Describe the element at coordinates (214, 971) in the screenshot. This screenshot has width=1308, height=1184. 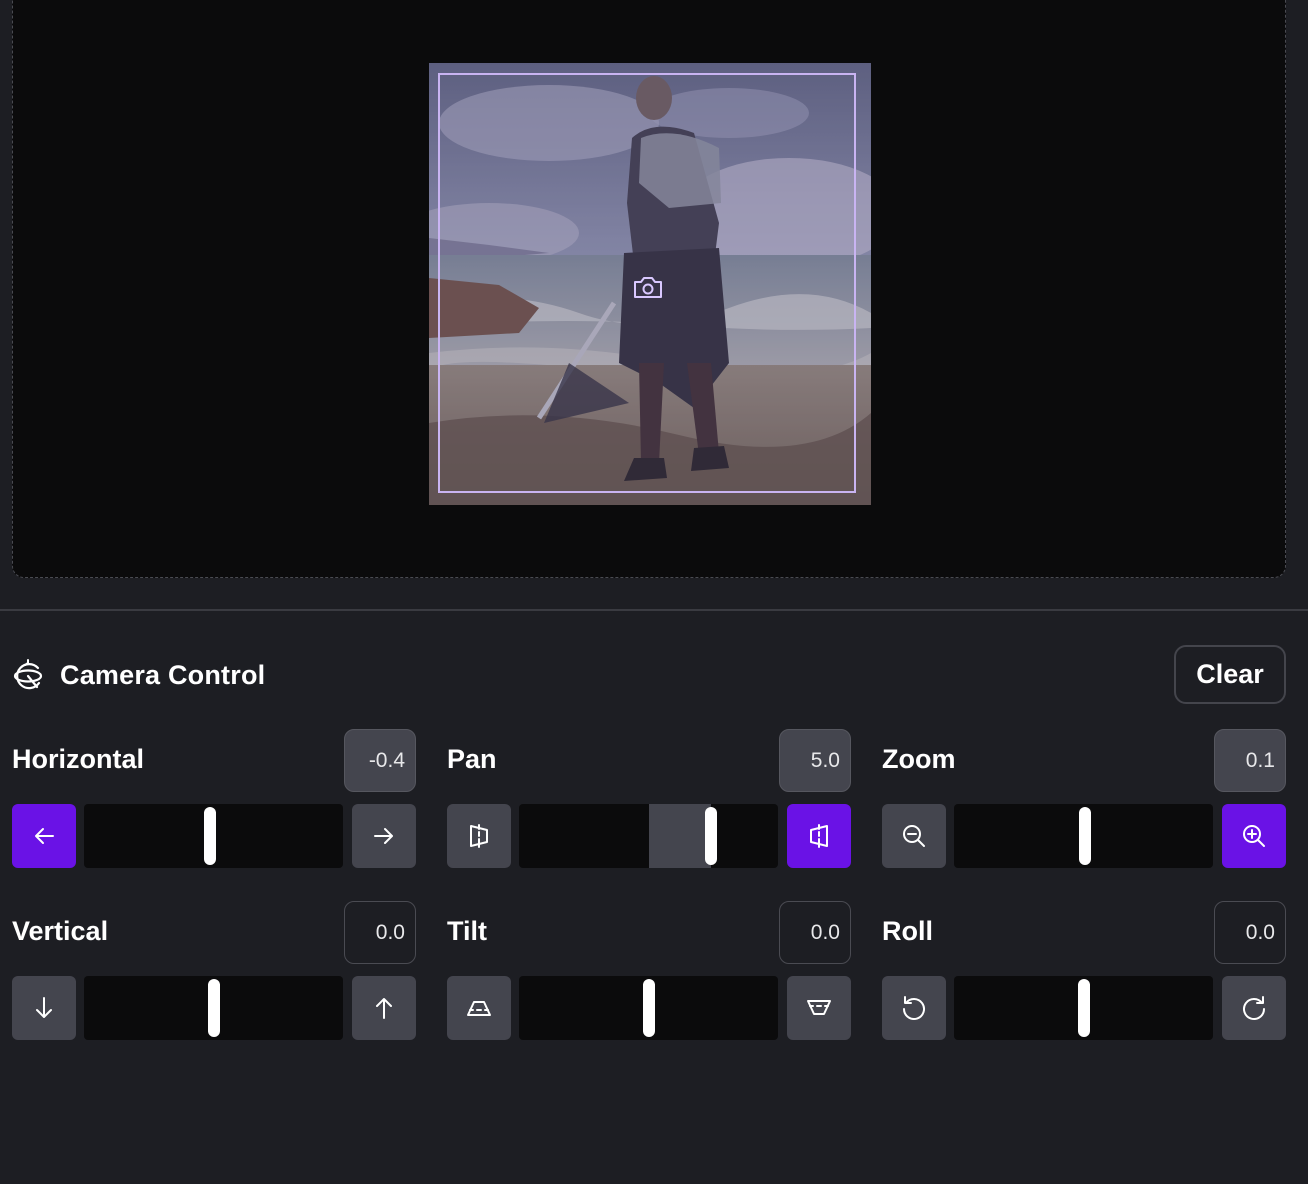
I see `vertical-control: Vertical 0.0` at that location.